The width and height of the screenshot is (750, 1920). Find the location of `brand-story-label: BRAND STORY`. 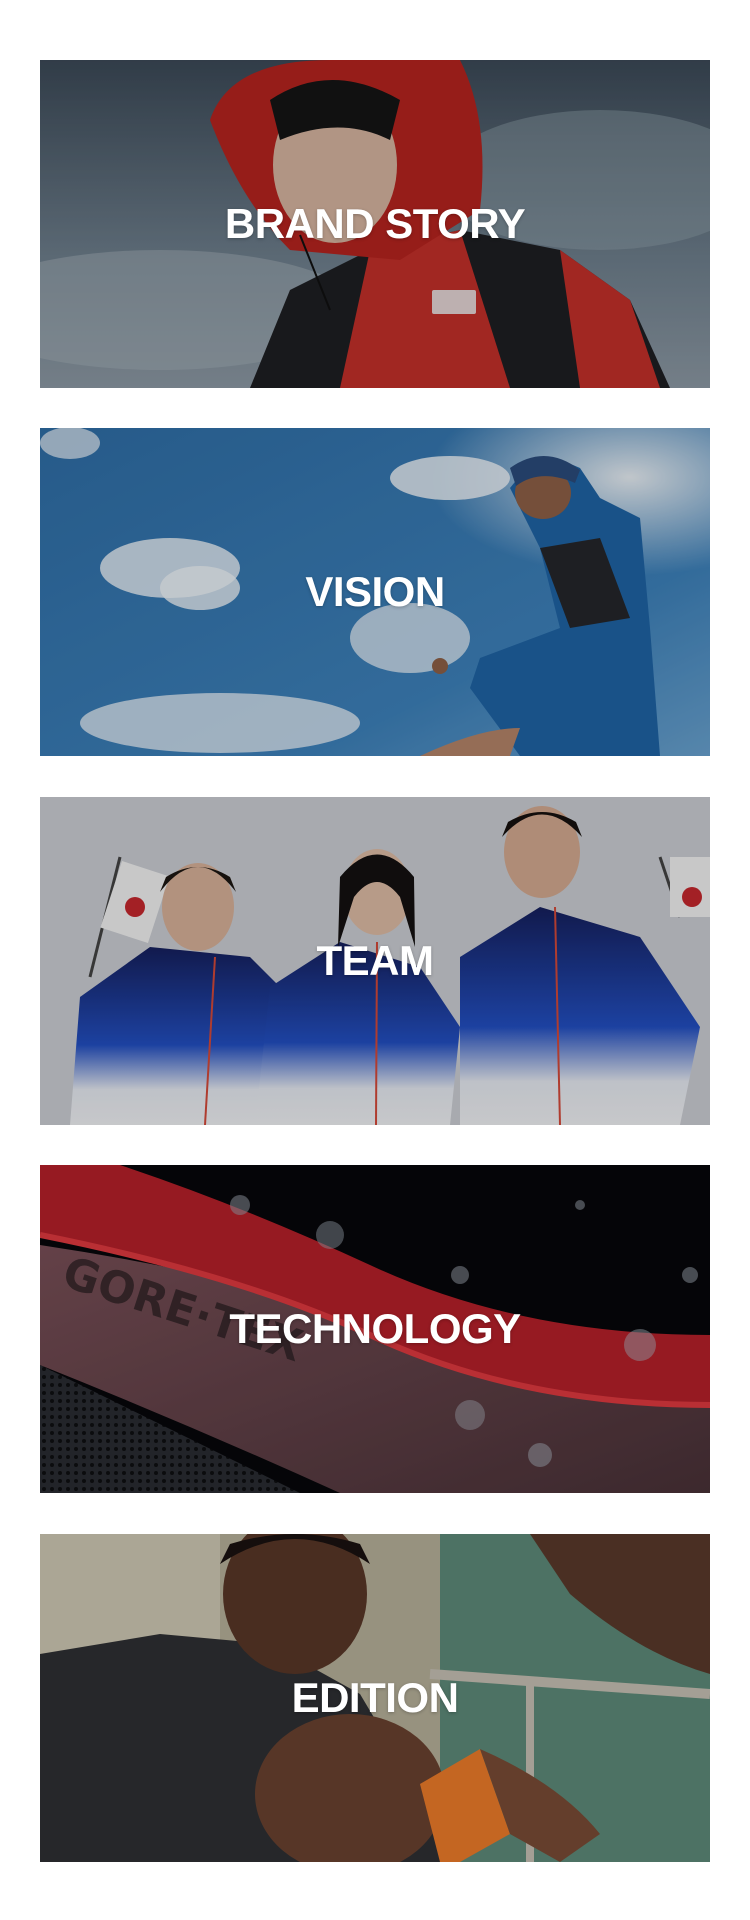

brand-story-label: BRAND STORY is located at coordinates (375, 223).